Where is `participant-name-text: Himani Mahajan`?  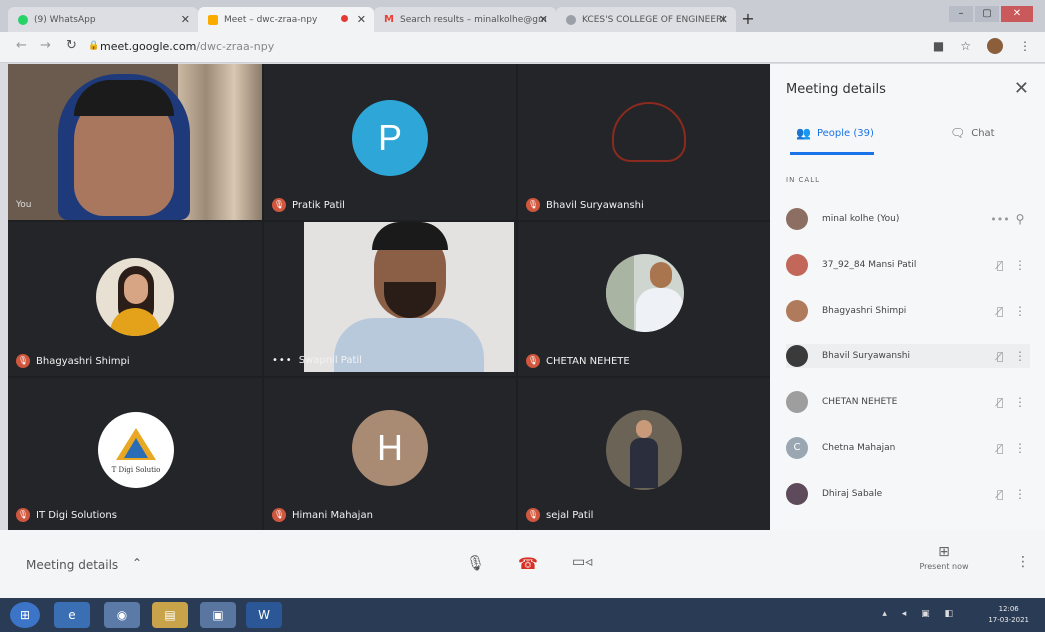
participant-name-text: Himani Mahajan is located at coordinates (332, 515).